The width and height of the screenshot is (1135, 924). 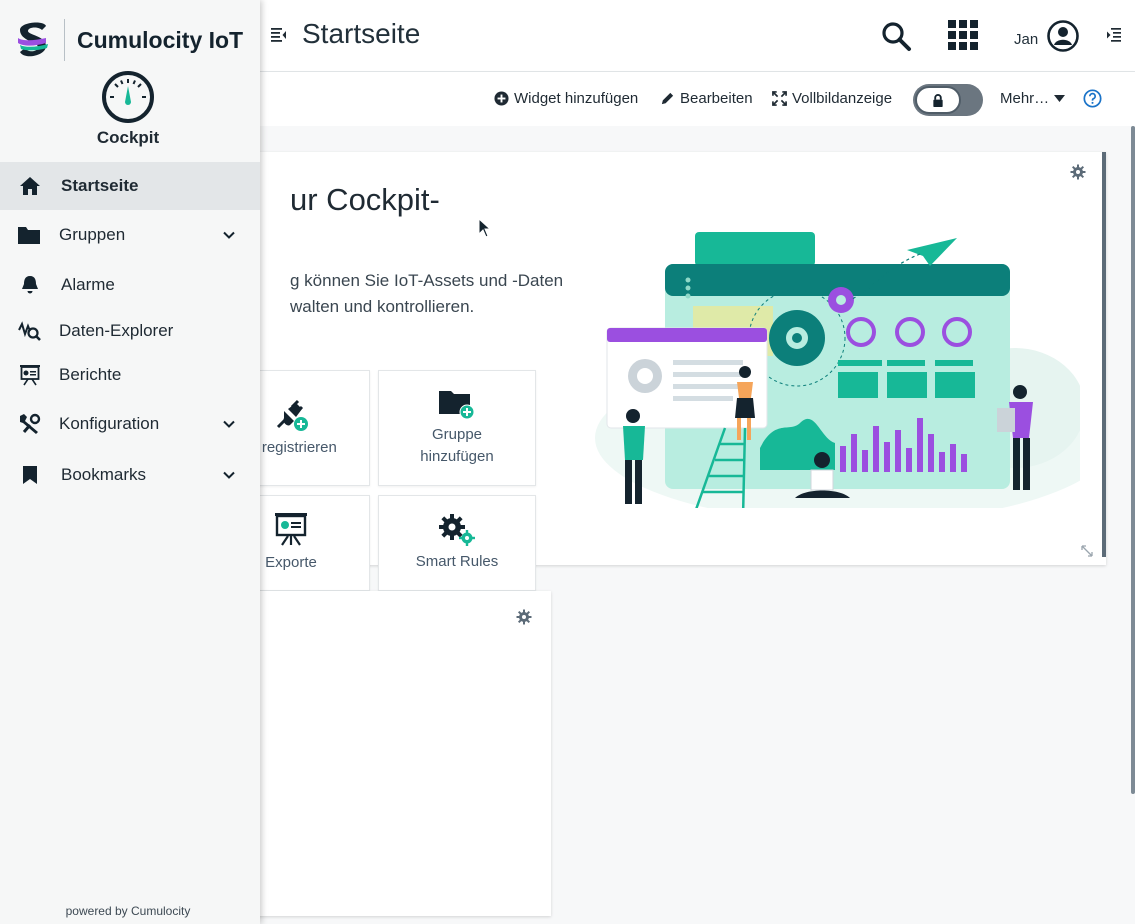 I want to click on cogs-icon, so click(x=457, y=530).